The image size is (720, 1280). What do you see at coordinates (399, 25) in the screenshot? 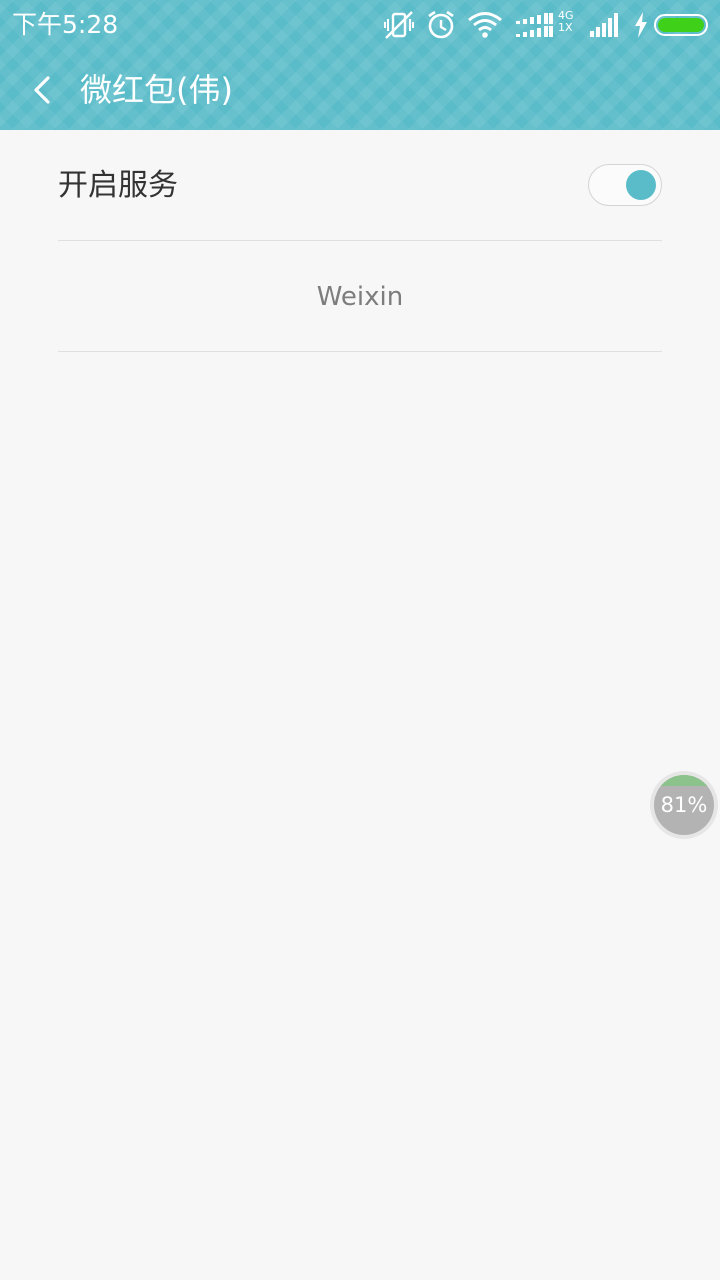
I see `vibrate-off-icon` at bounding box center [399, 25].